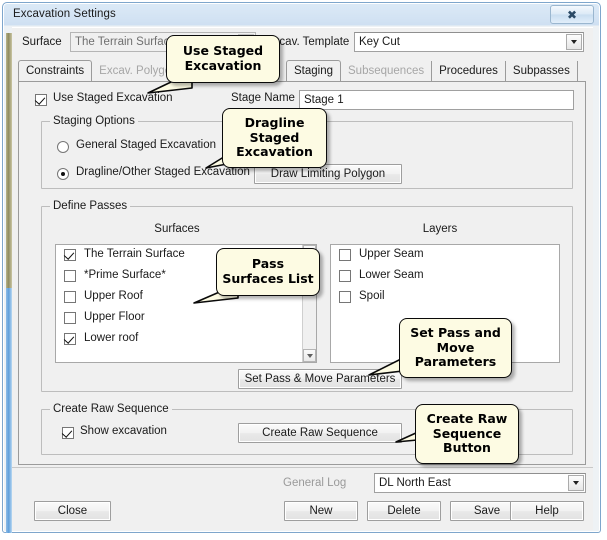  I want to click on layer-label: Upper Seam, so click(391, 254).